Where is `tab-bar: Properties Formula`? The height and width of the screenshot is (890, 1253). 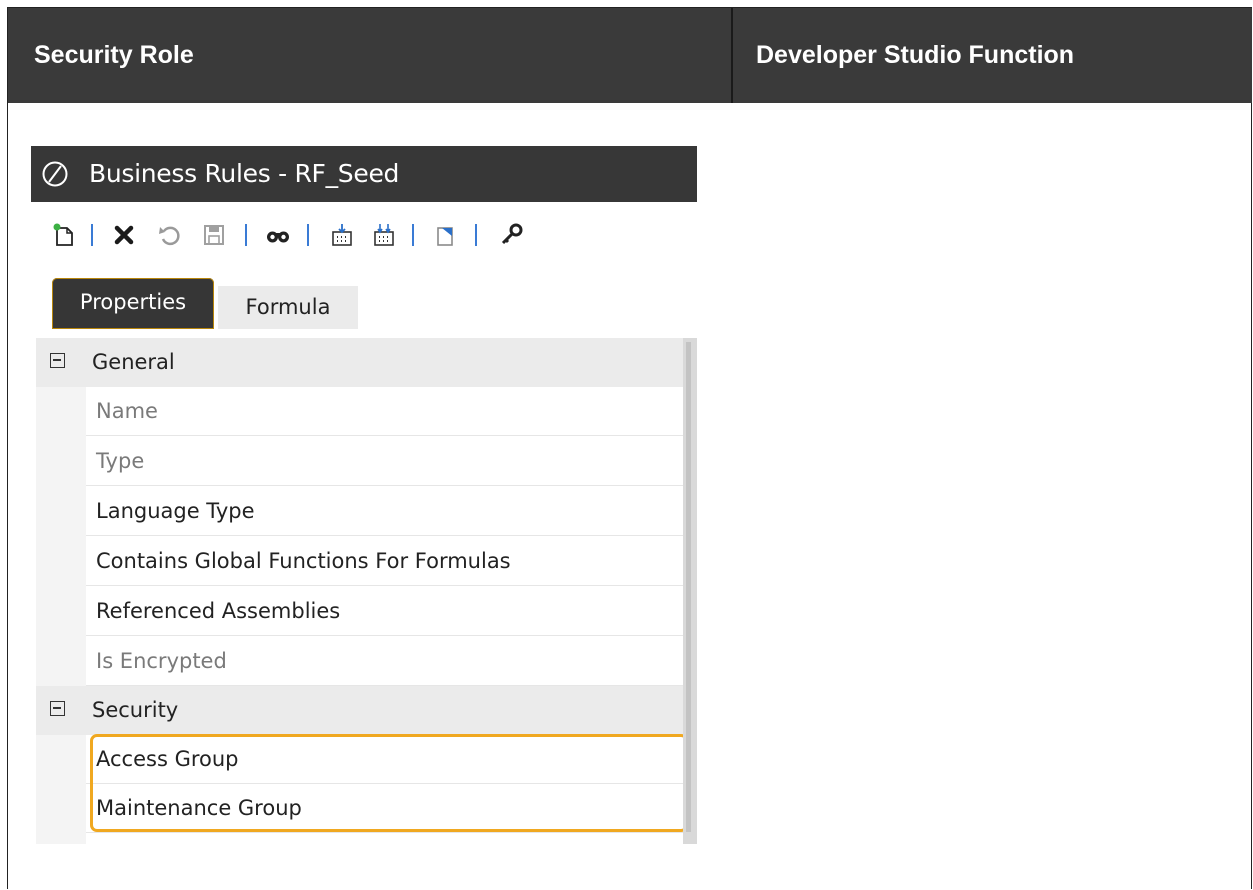 tab-bar: Properties Formula is located at coordinates (364, 302).